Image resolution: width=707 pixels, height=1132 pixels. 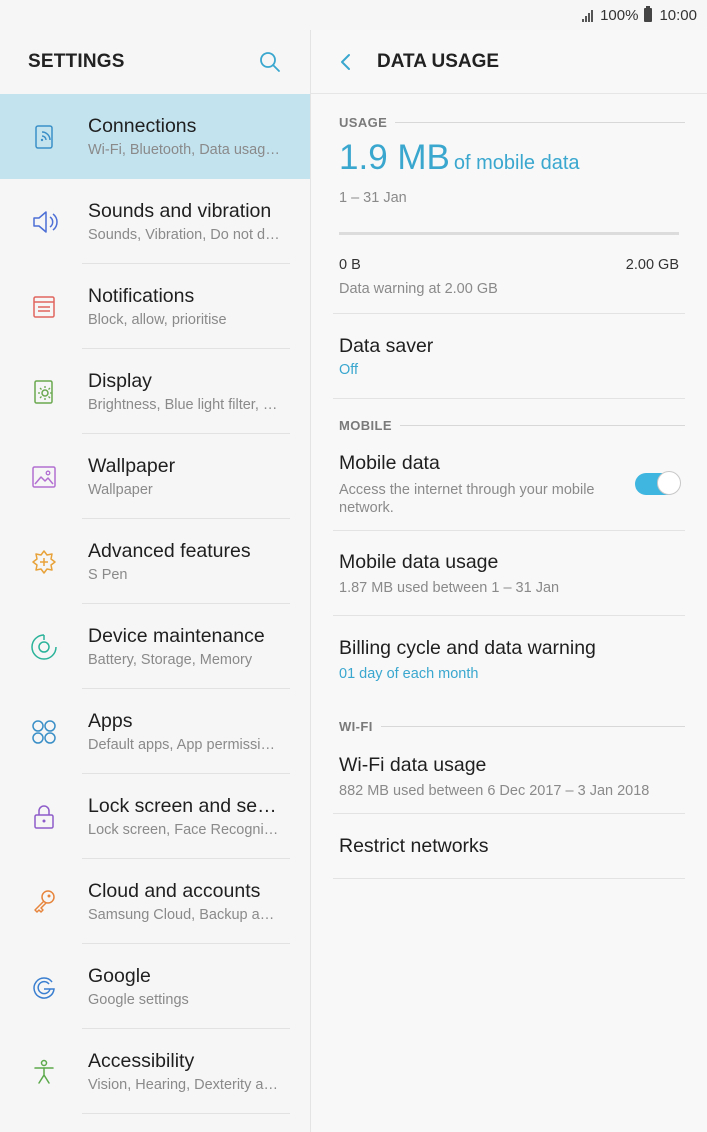 I want to click on mobile-data-usage-desc: 1.87 MB used between 1 – 31 Jan, so click(x=449, y=588).